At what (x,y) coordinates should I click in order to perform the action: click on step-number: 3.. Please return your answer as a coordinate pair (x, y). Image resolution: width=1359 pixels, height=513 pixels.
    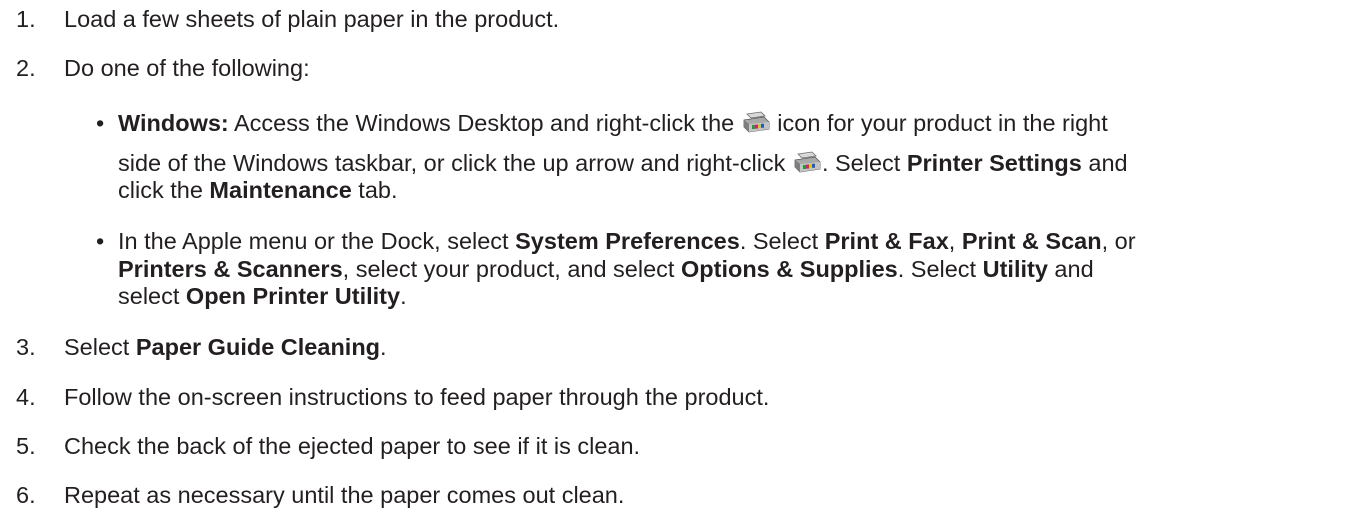
    Looking at the image, I should click on (26, 347).